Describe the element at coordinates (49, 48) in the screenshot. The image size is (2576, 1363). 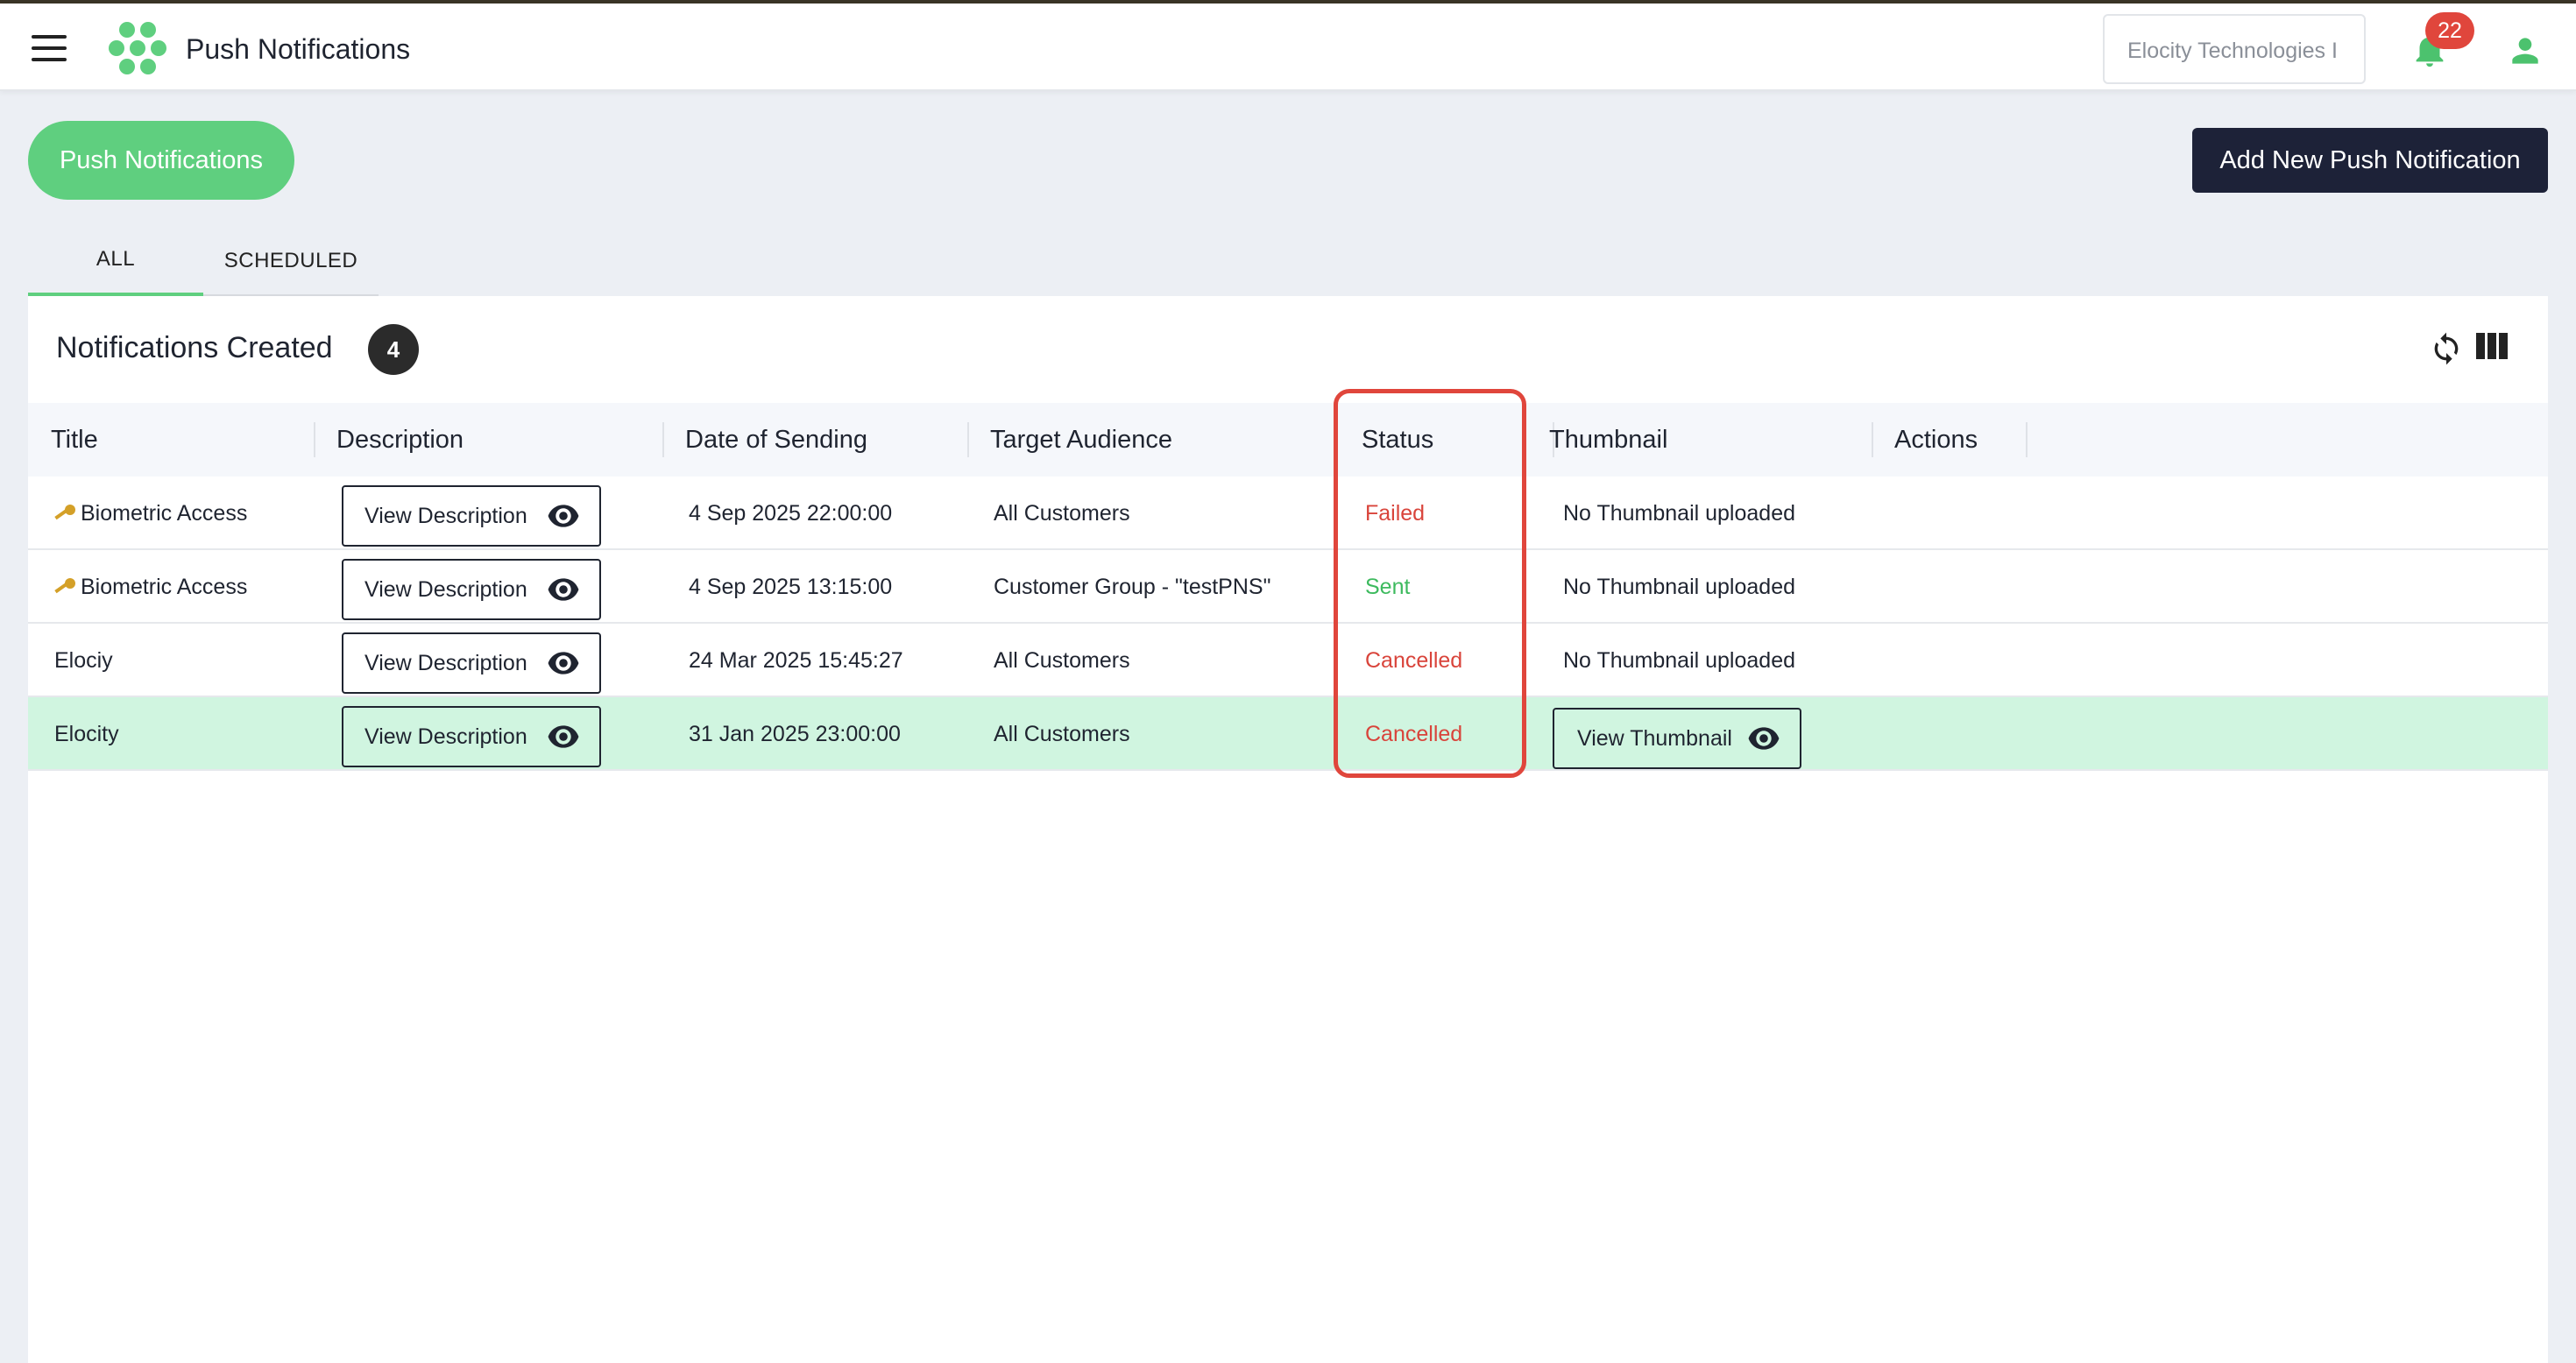
I see `menu-icon` at that location.